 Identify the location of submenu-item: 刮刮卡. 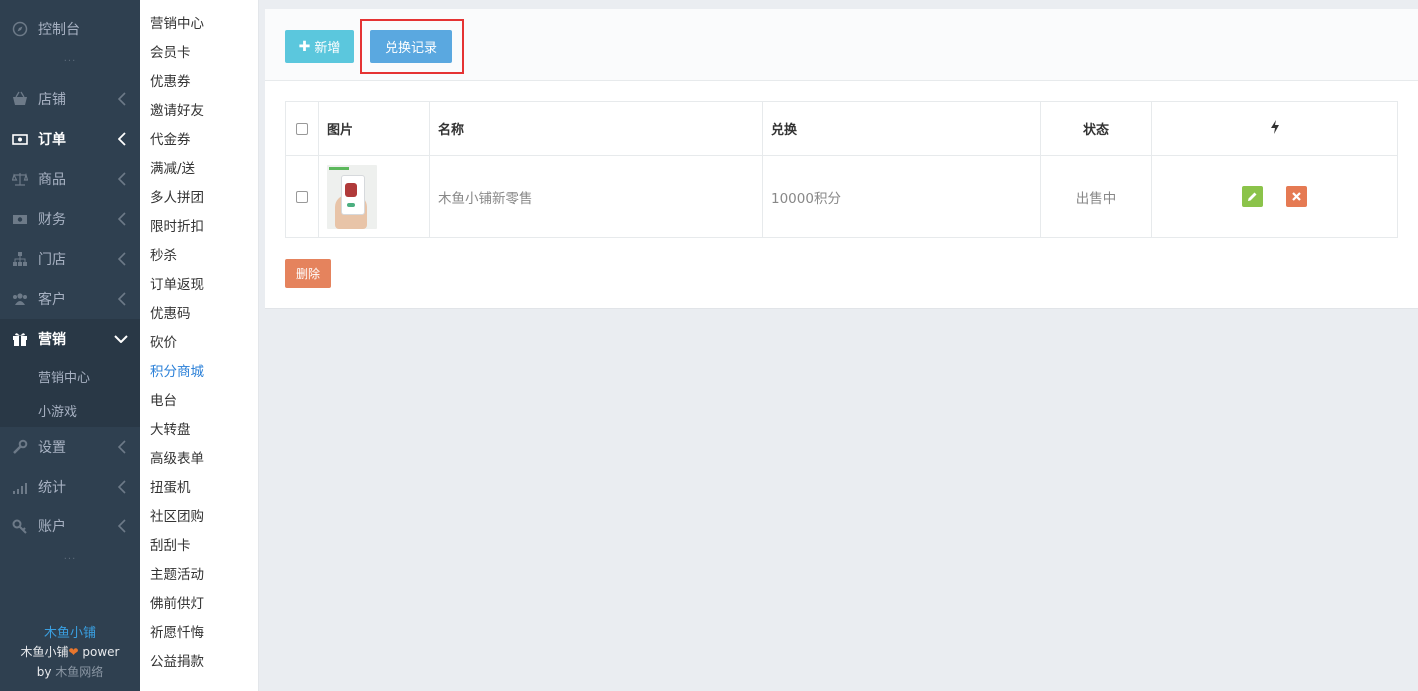
(170, 546).